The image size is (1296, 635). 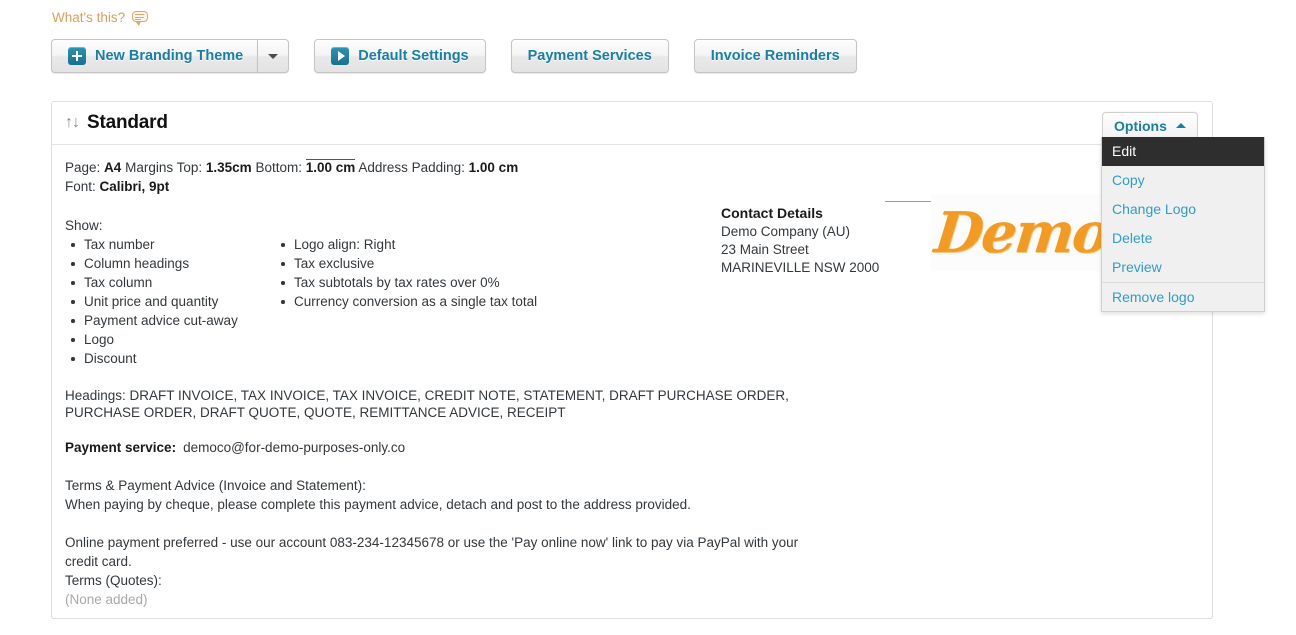 I want to click on contact-street: 23 Main Street, so click(x=765, y=249).